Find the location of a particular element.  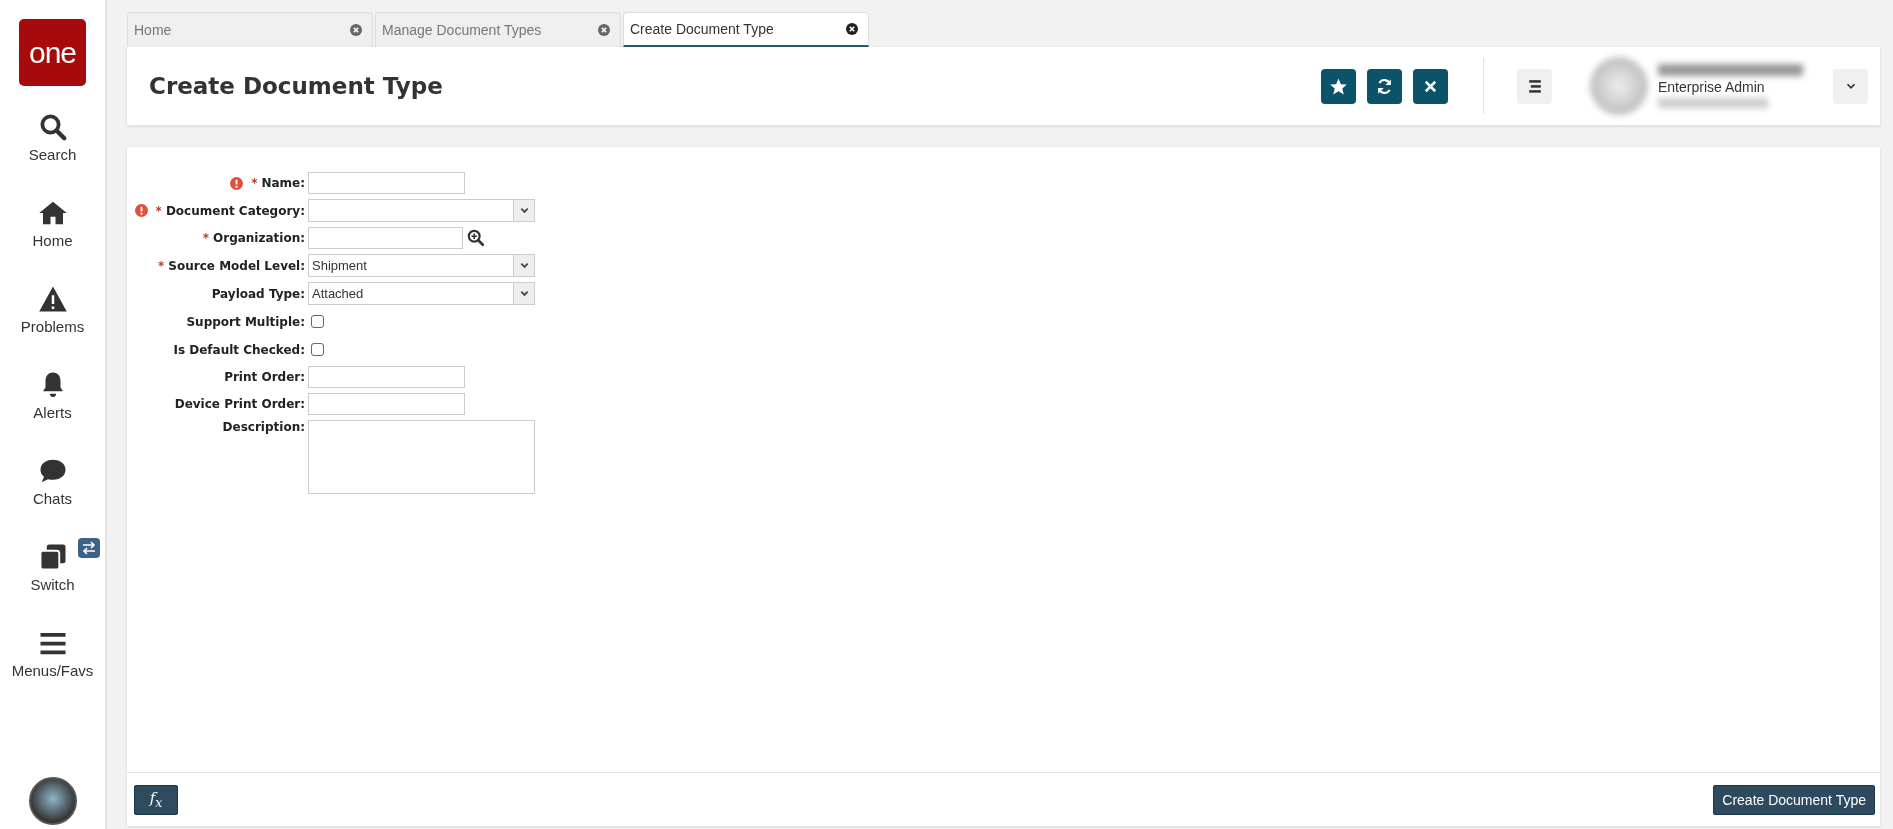

favorite-button is located at coordinates (1338, 86).